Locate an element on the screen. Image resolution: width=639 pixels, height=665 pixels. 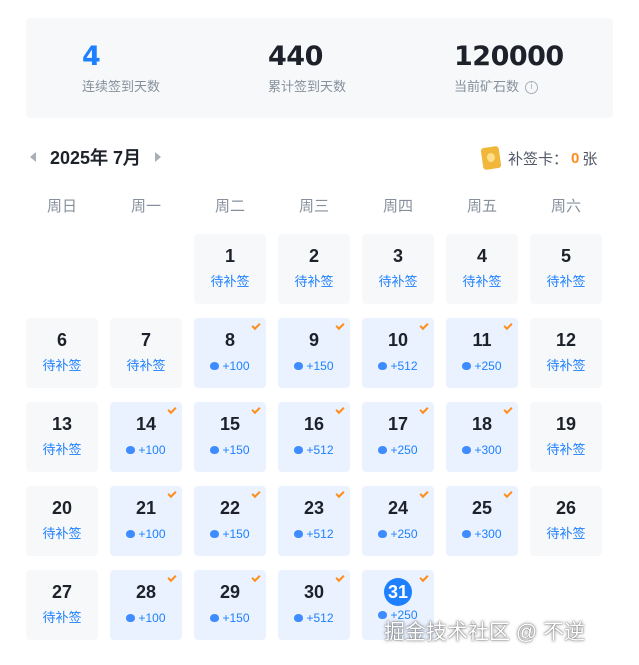
day-cell: 21 +100 is located at coordinates (146, 521).